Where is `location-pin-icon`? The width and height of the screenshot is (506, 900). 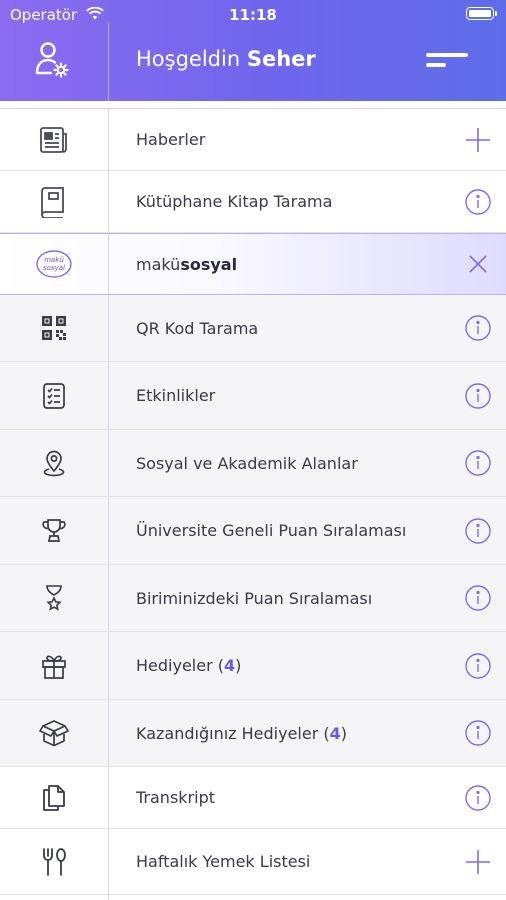 location-pin-icon is located at coordinates (54, 463).